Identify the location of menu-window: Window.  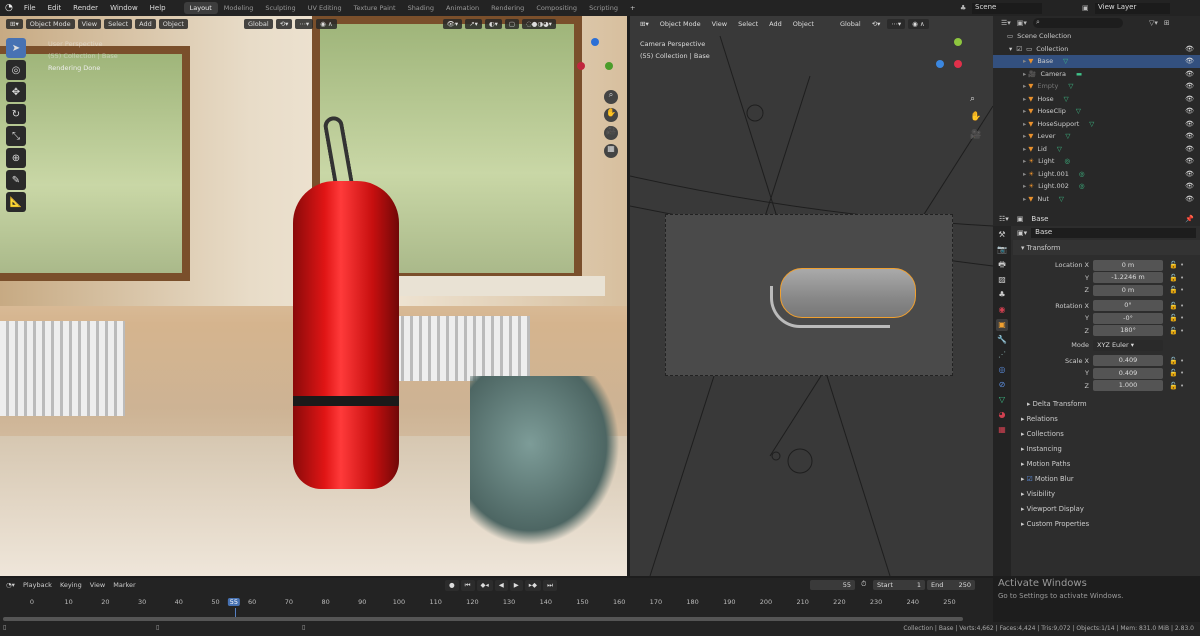
(124, 8).